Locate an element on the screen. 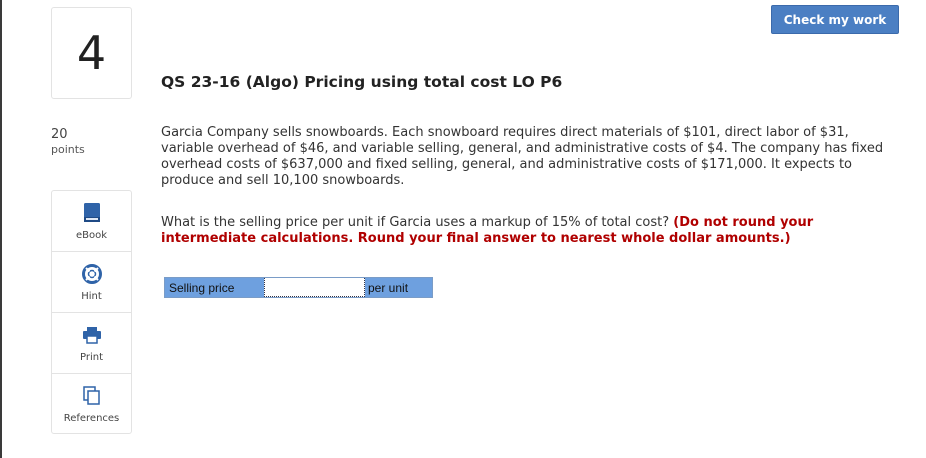 This screenshot has height=458, width=926. hint-label: Hint is located at coordinates (91, 296).